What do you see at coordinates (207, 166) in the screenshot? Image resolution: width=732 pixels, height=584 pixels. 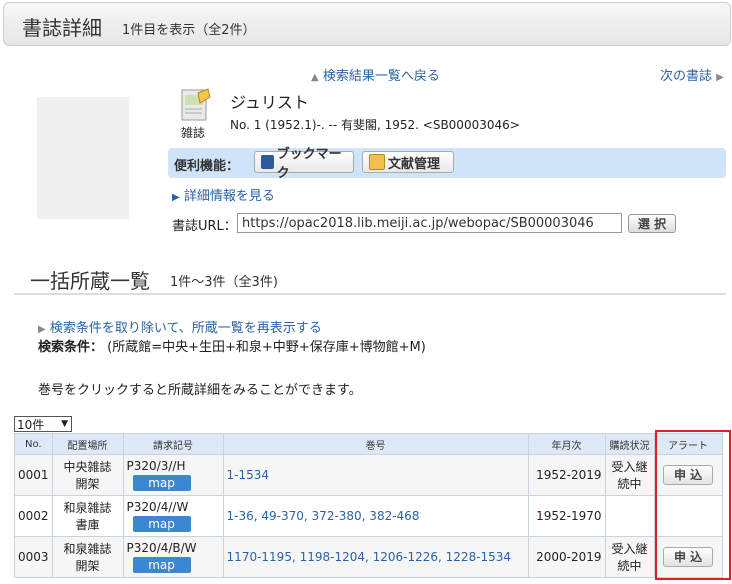 I see `tools-label: 便利機能：` at bounding box center [207, 166].